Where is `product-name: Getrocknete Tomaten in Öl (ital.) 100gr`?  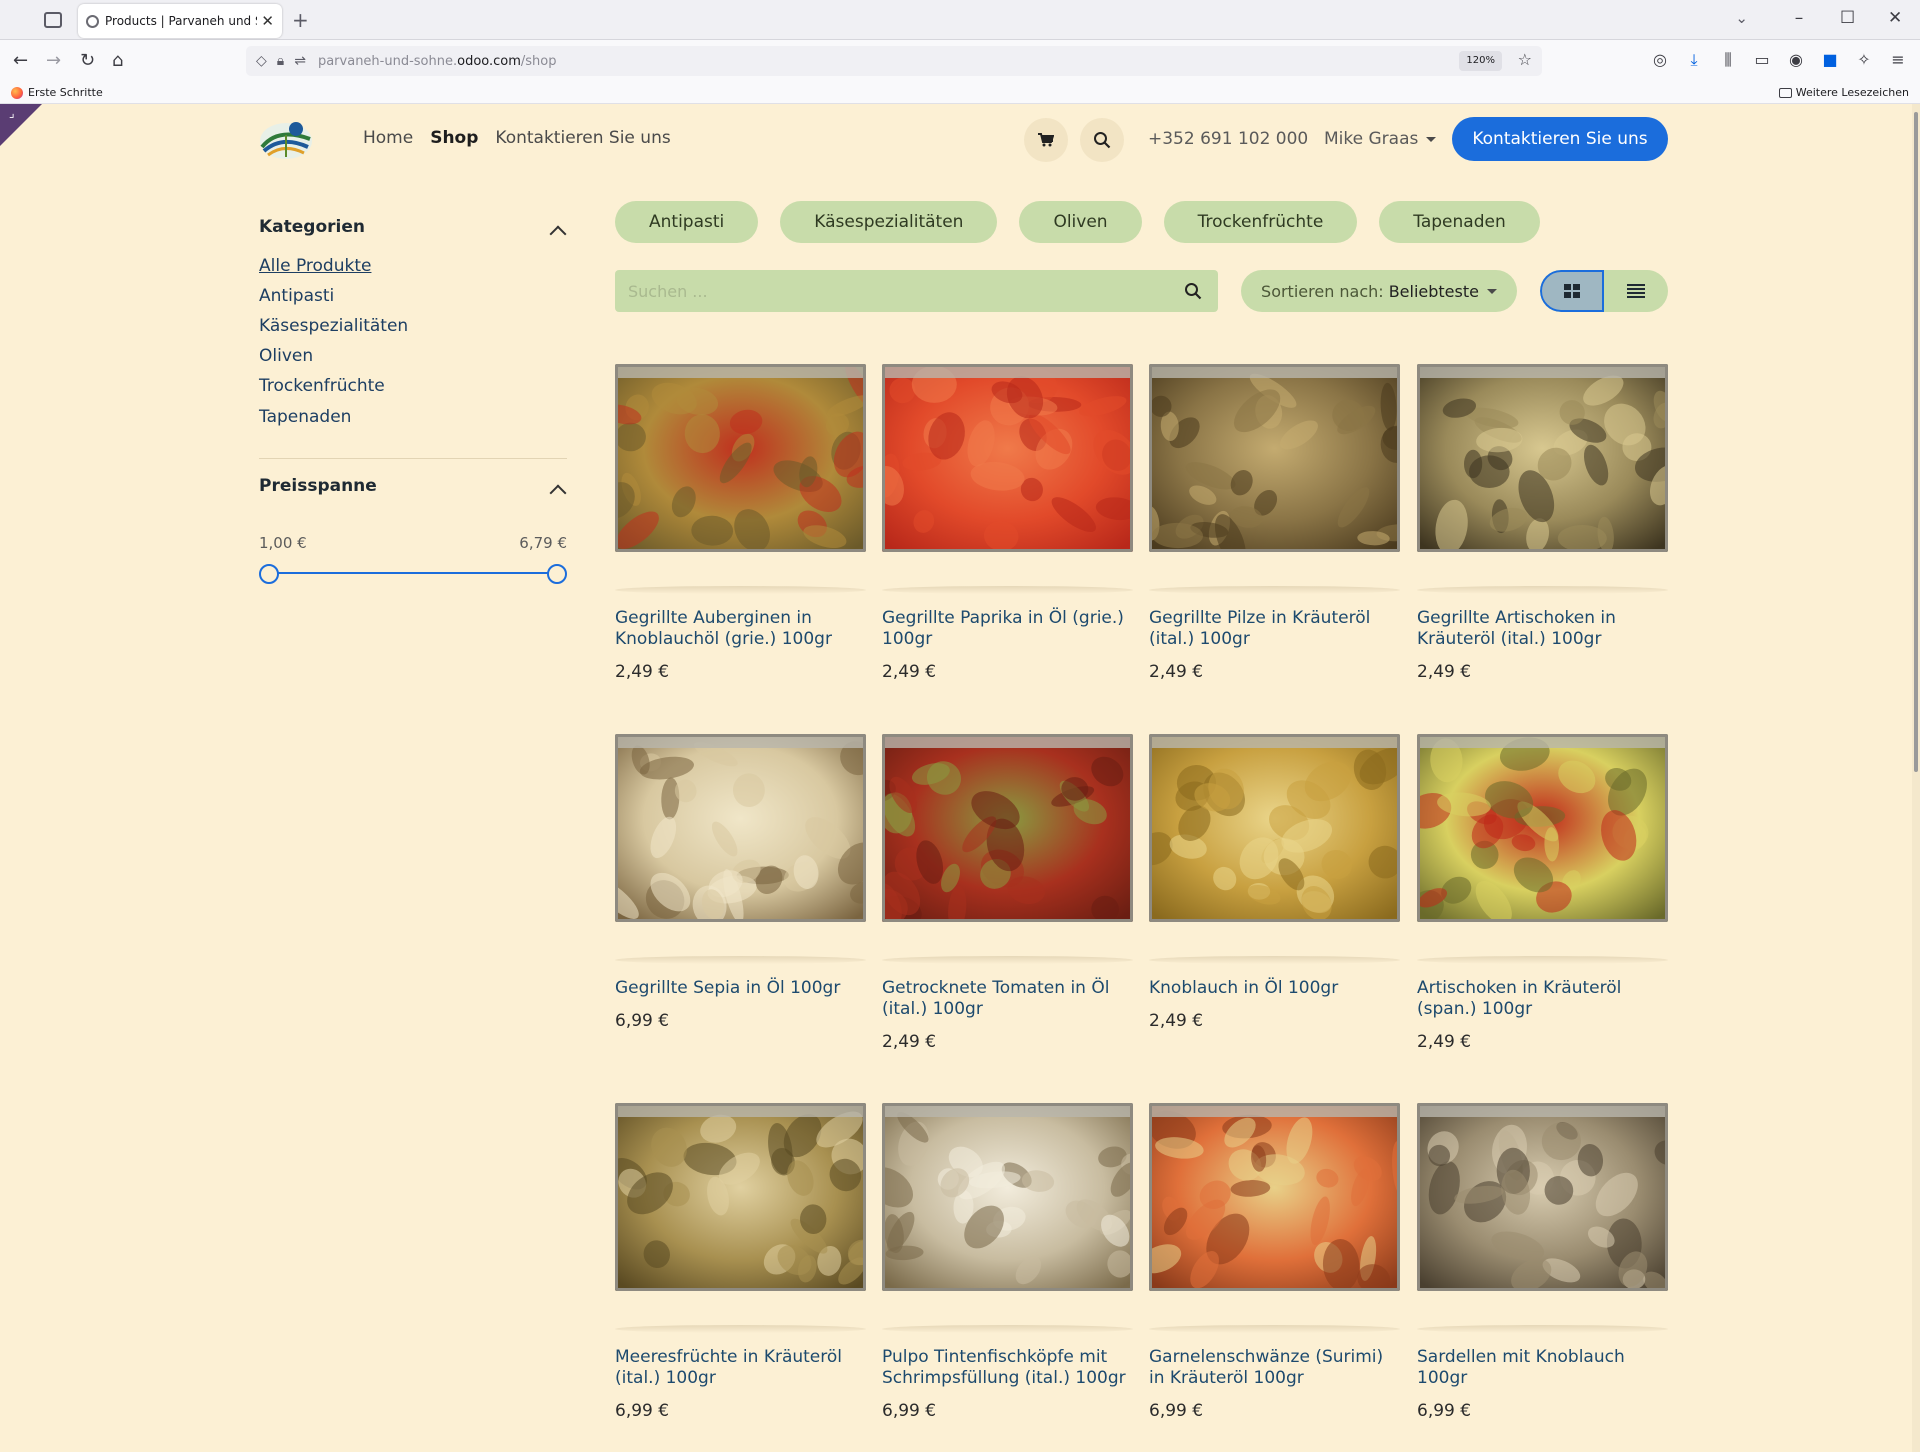
product-name: Getrocknete Tomaten in Öl (ital.) 100gr is located at coordinates (1007, 999).